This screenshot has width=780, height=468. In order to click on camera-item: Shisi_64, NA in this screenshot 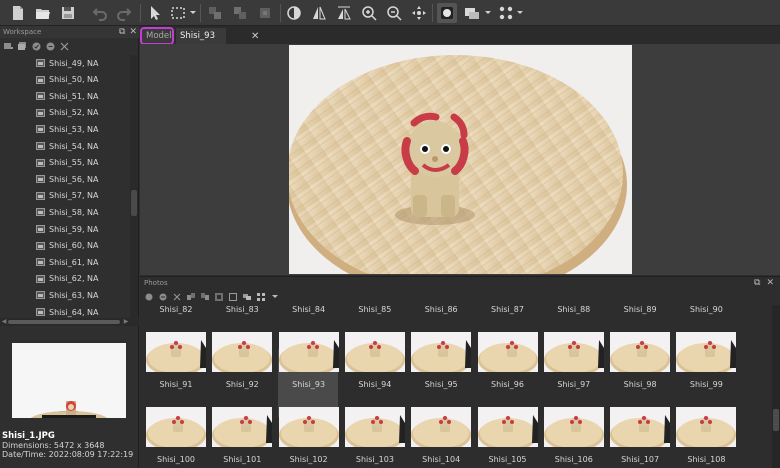, I will do `click(65, 311)`.